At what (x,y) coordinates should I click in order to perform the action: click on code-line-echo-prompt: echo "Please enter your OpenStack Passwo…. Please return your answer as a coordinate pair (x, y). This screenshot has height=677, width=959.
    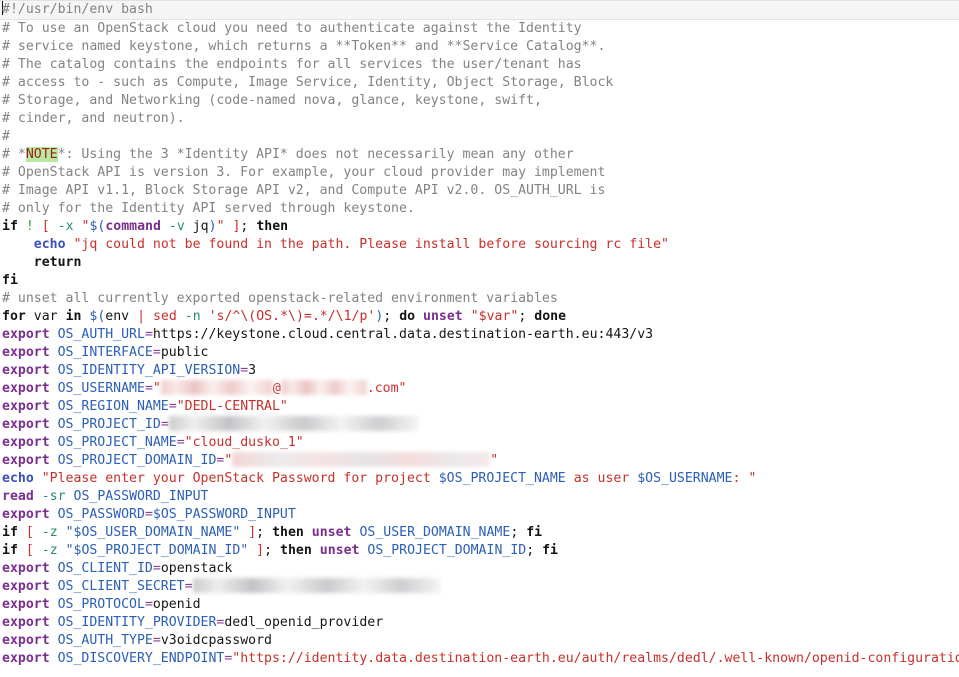
    Looking at the image, I should click on (479, 479).